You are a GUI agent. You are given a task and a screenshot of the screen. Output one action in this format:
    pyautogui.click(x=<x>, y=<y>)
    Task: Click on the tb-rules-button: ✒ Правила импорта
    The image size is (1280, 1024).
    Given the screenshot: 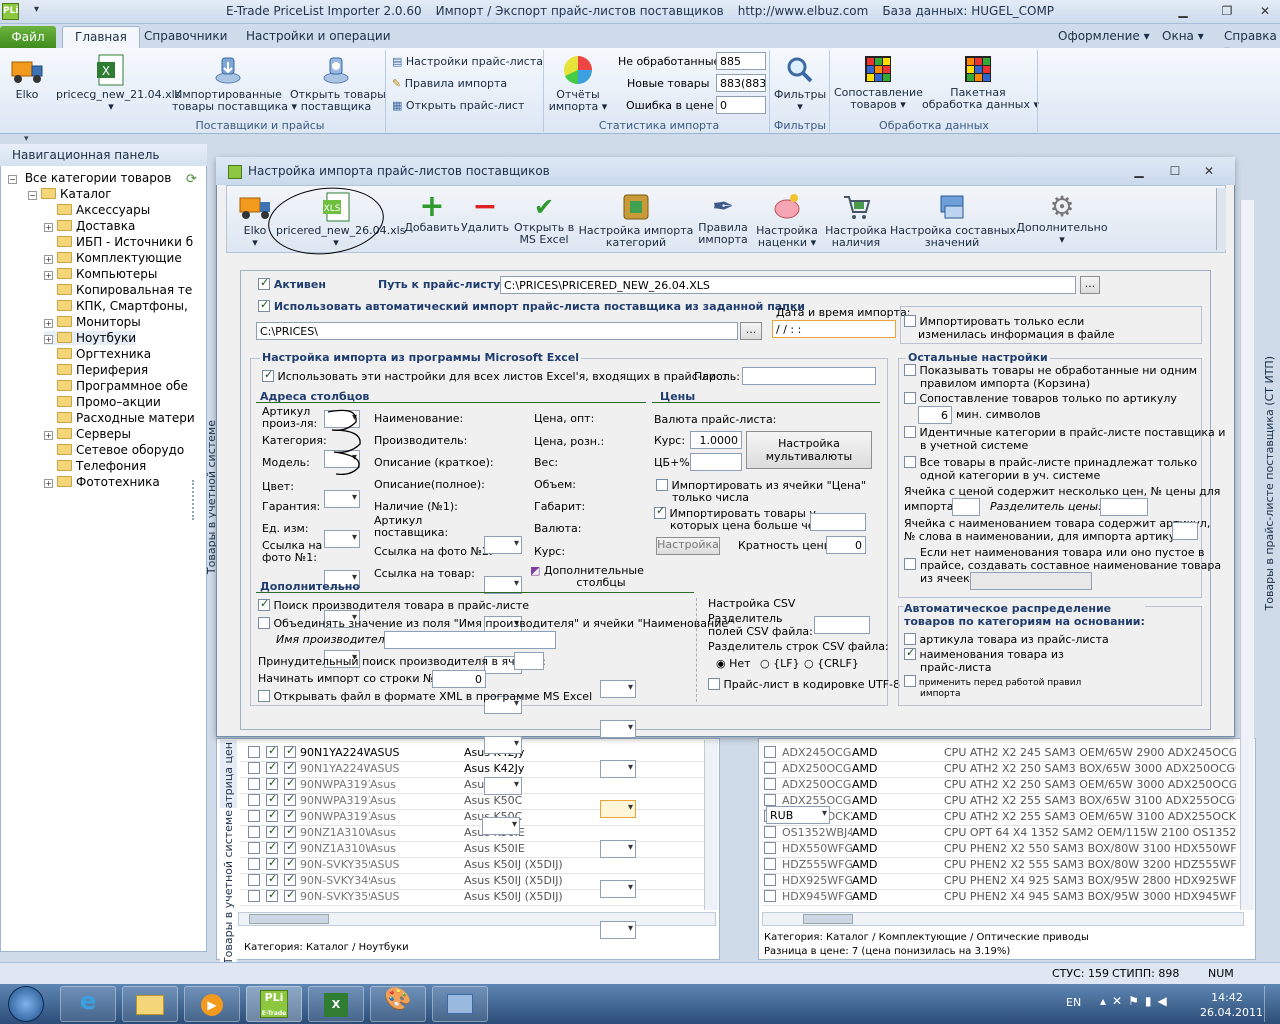 What is the action you would take?
    pyautogui.click(x=723, y=219)
    